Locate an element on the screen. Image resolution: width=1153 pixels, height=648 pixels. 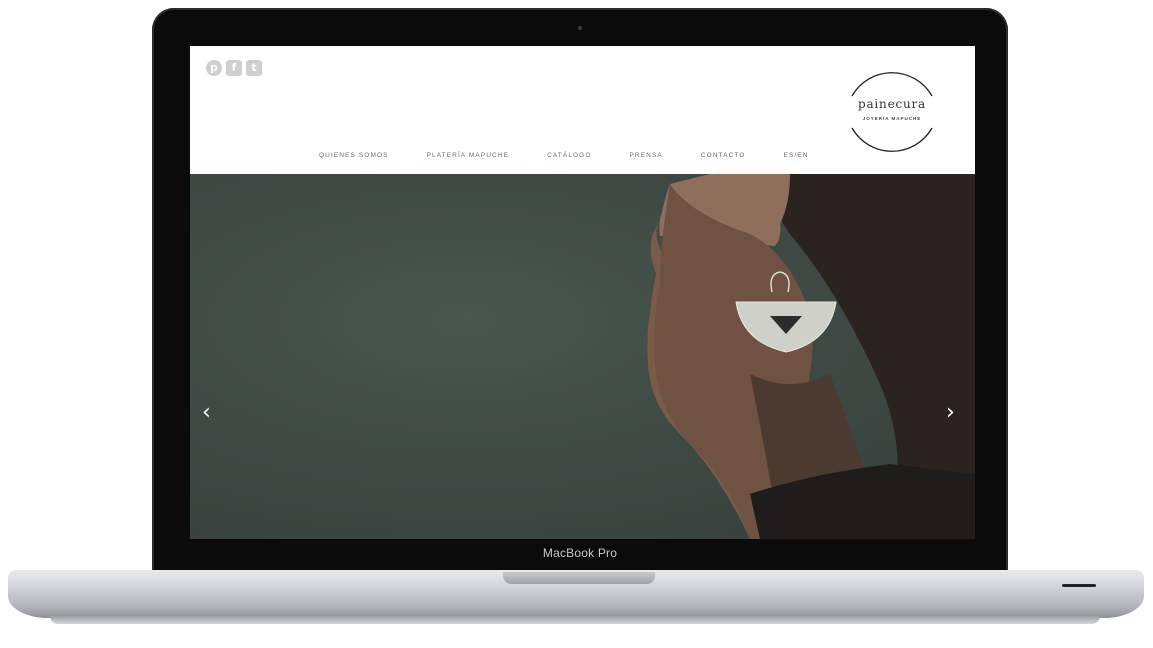
logo-circle is located at coordinates (892, 112).